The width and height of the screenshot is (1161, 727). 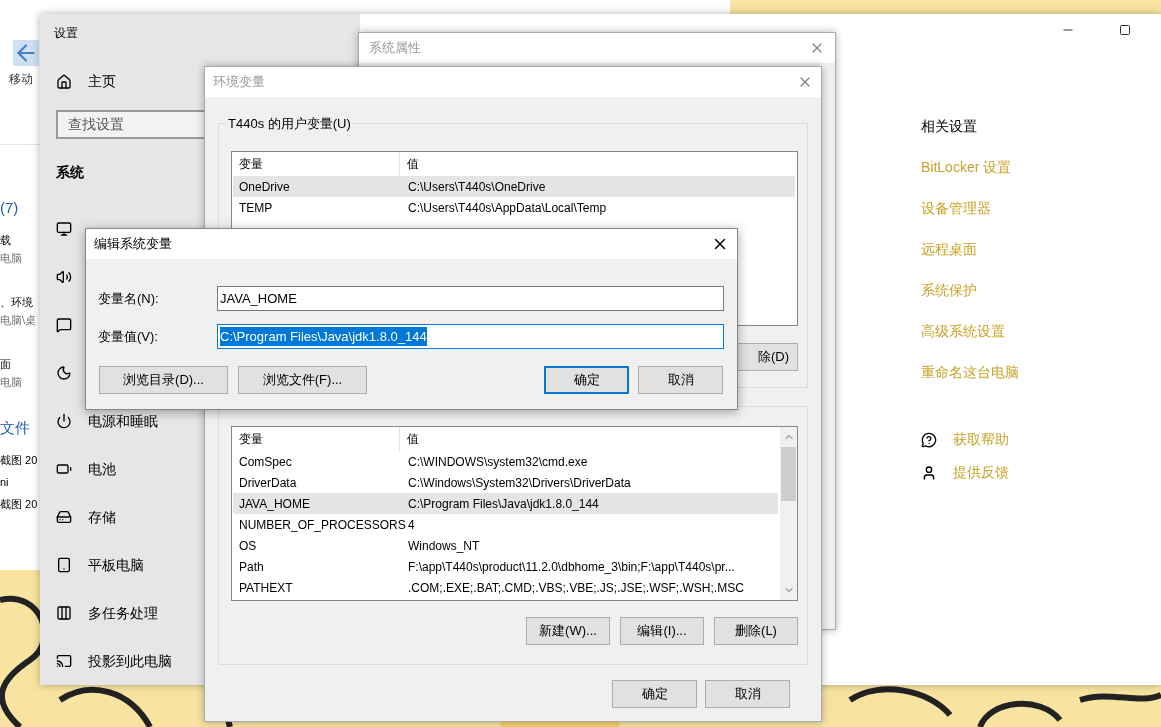 What do you see at coordinates (64, 469) in the screenshot?
I see `battery-icon` at bounding box center [64, 469].